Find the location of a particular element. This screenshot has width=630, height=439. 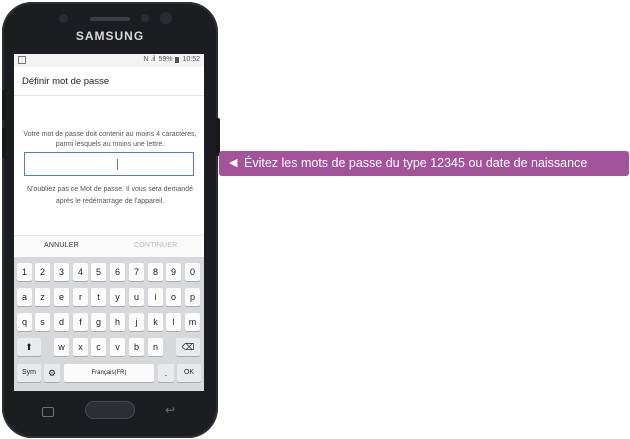

key-8: 8 is located at coordinates (155, 272).